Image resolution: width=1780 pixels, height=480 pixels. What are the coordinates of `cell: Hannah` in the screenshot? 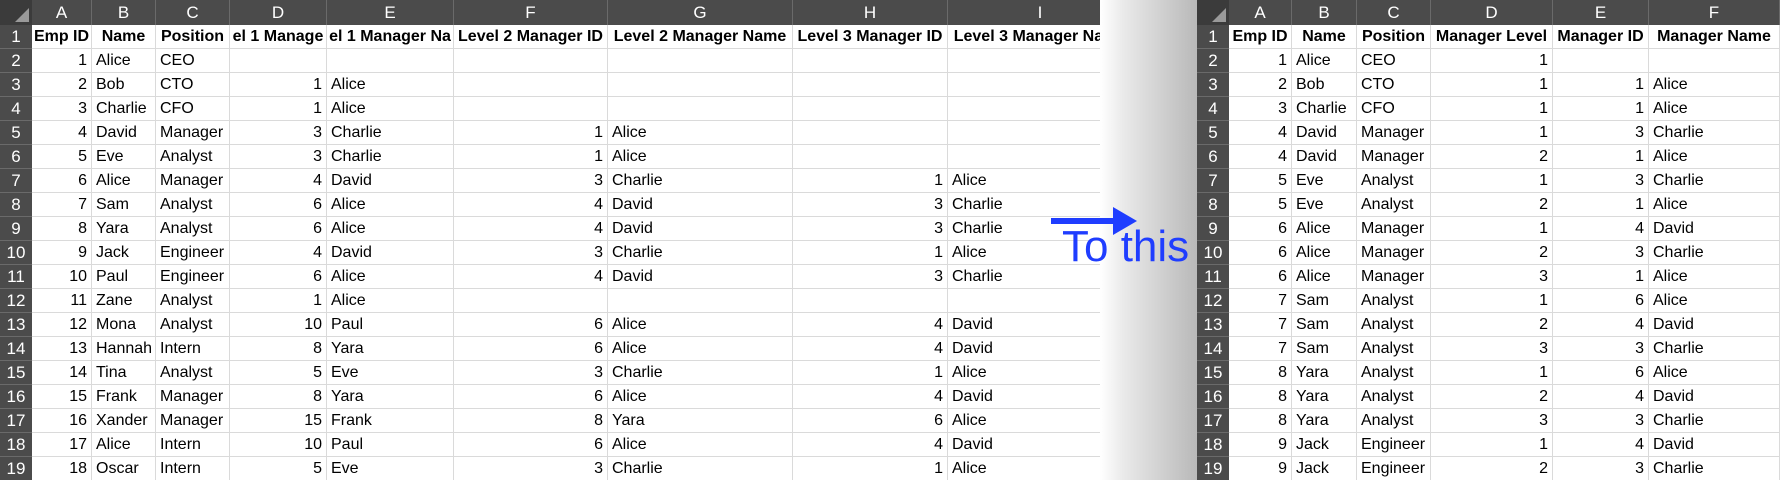 It's located at (124, 349).